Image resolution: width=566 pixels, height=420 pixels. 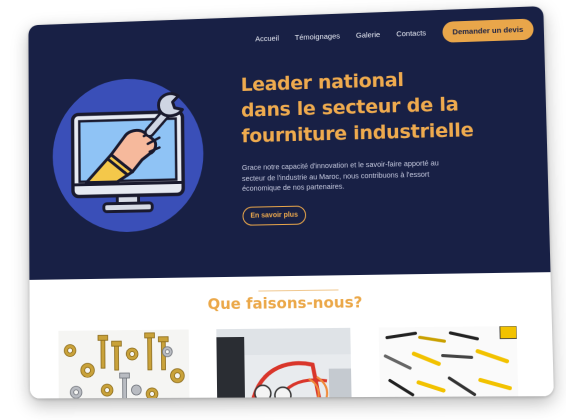 I want to click on nav-item-temoignages: Témoignages, so click(x=317, y=36).